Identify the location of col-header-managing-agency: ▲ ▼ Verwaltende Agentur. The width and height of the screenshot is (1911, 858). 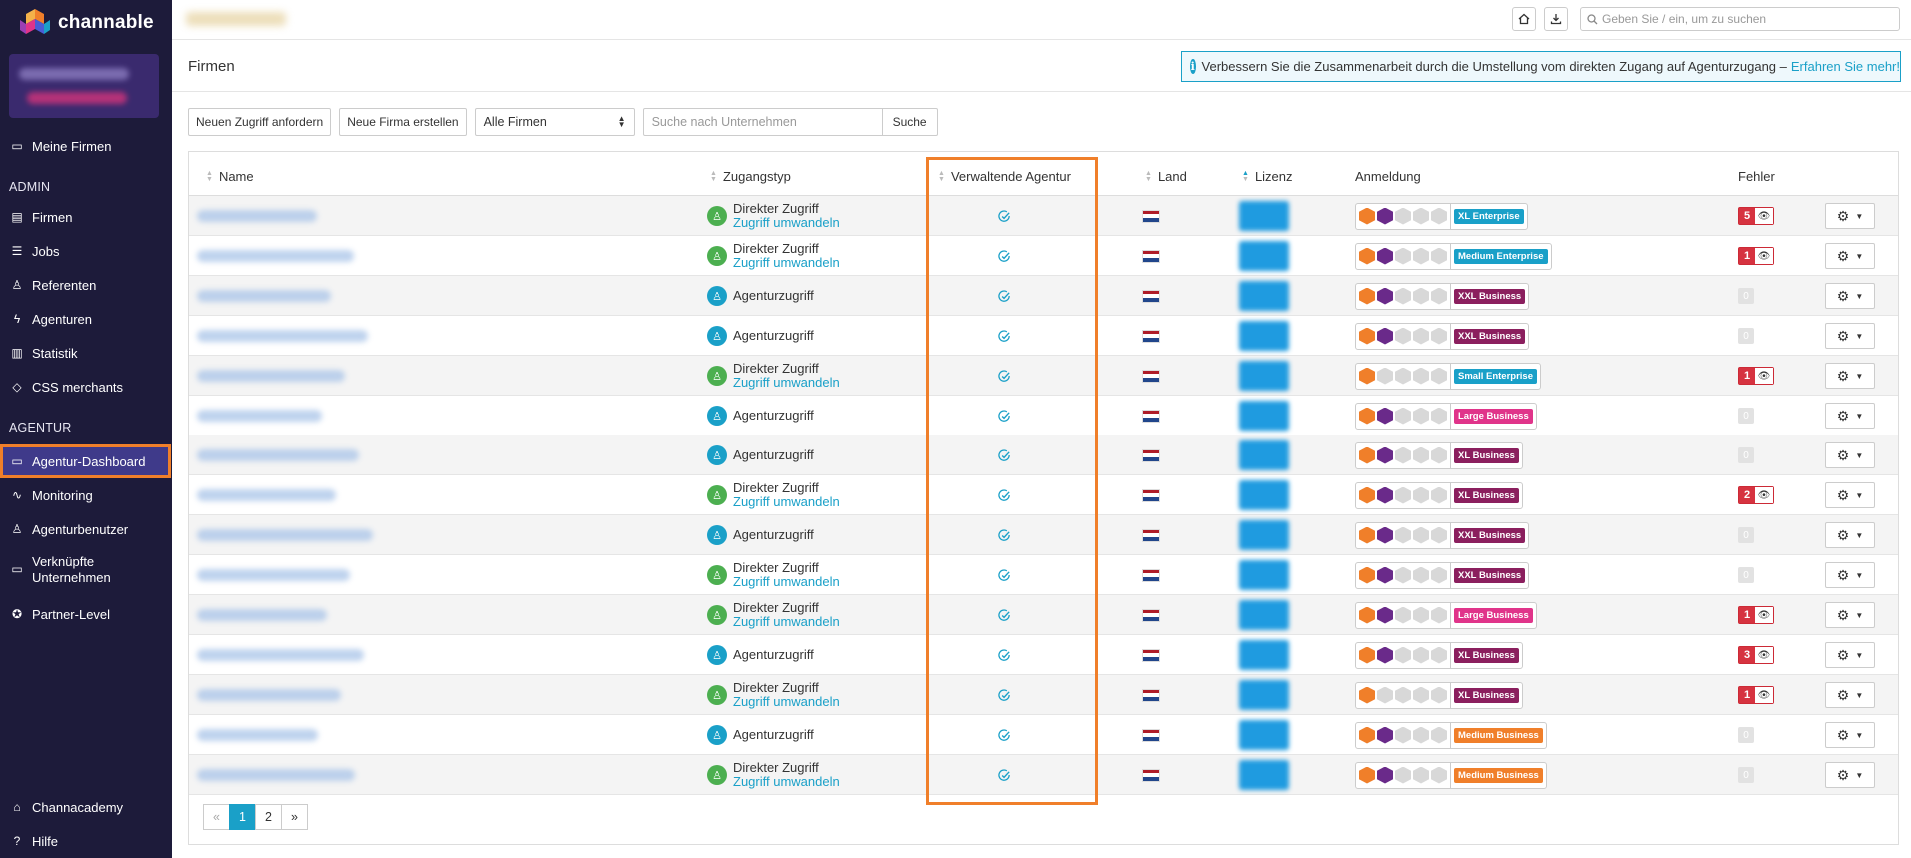
(1004, 176).